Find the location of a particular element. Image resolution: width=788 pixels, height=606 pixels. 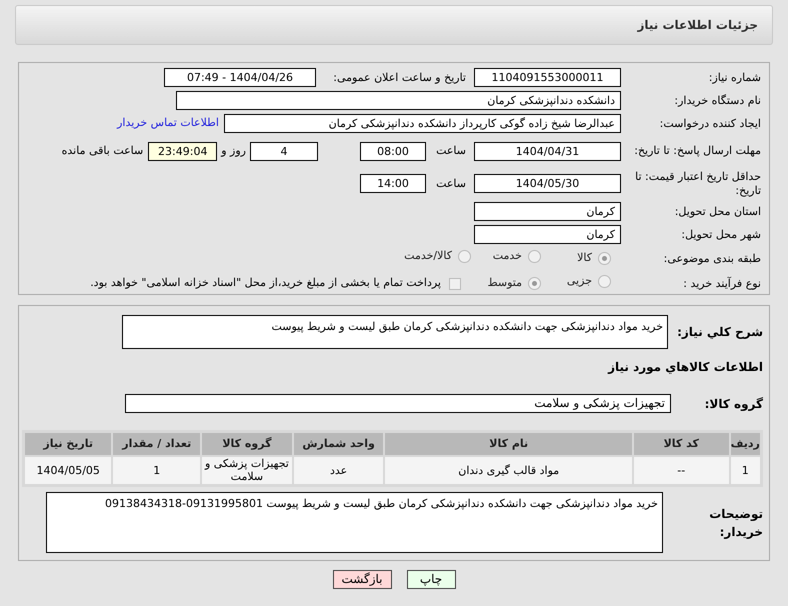

table-cell: 1404/05/05 is located at coordinates (68, 471).